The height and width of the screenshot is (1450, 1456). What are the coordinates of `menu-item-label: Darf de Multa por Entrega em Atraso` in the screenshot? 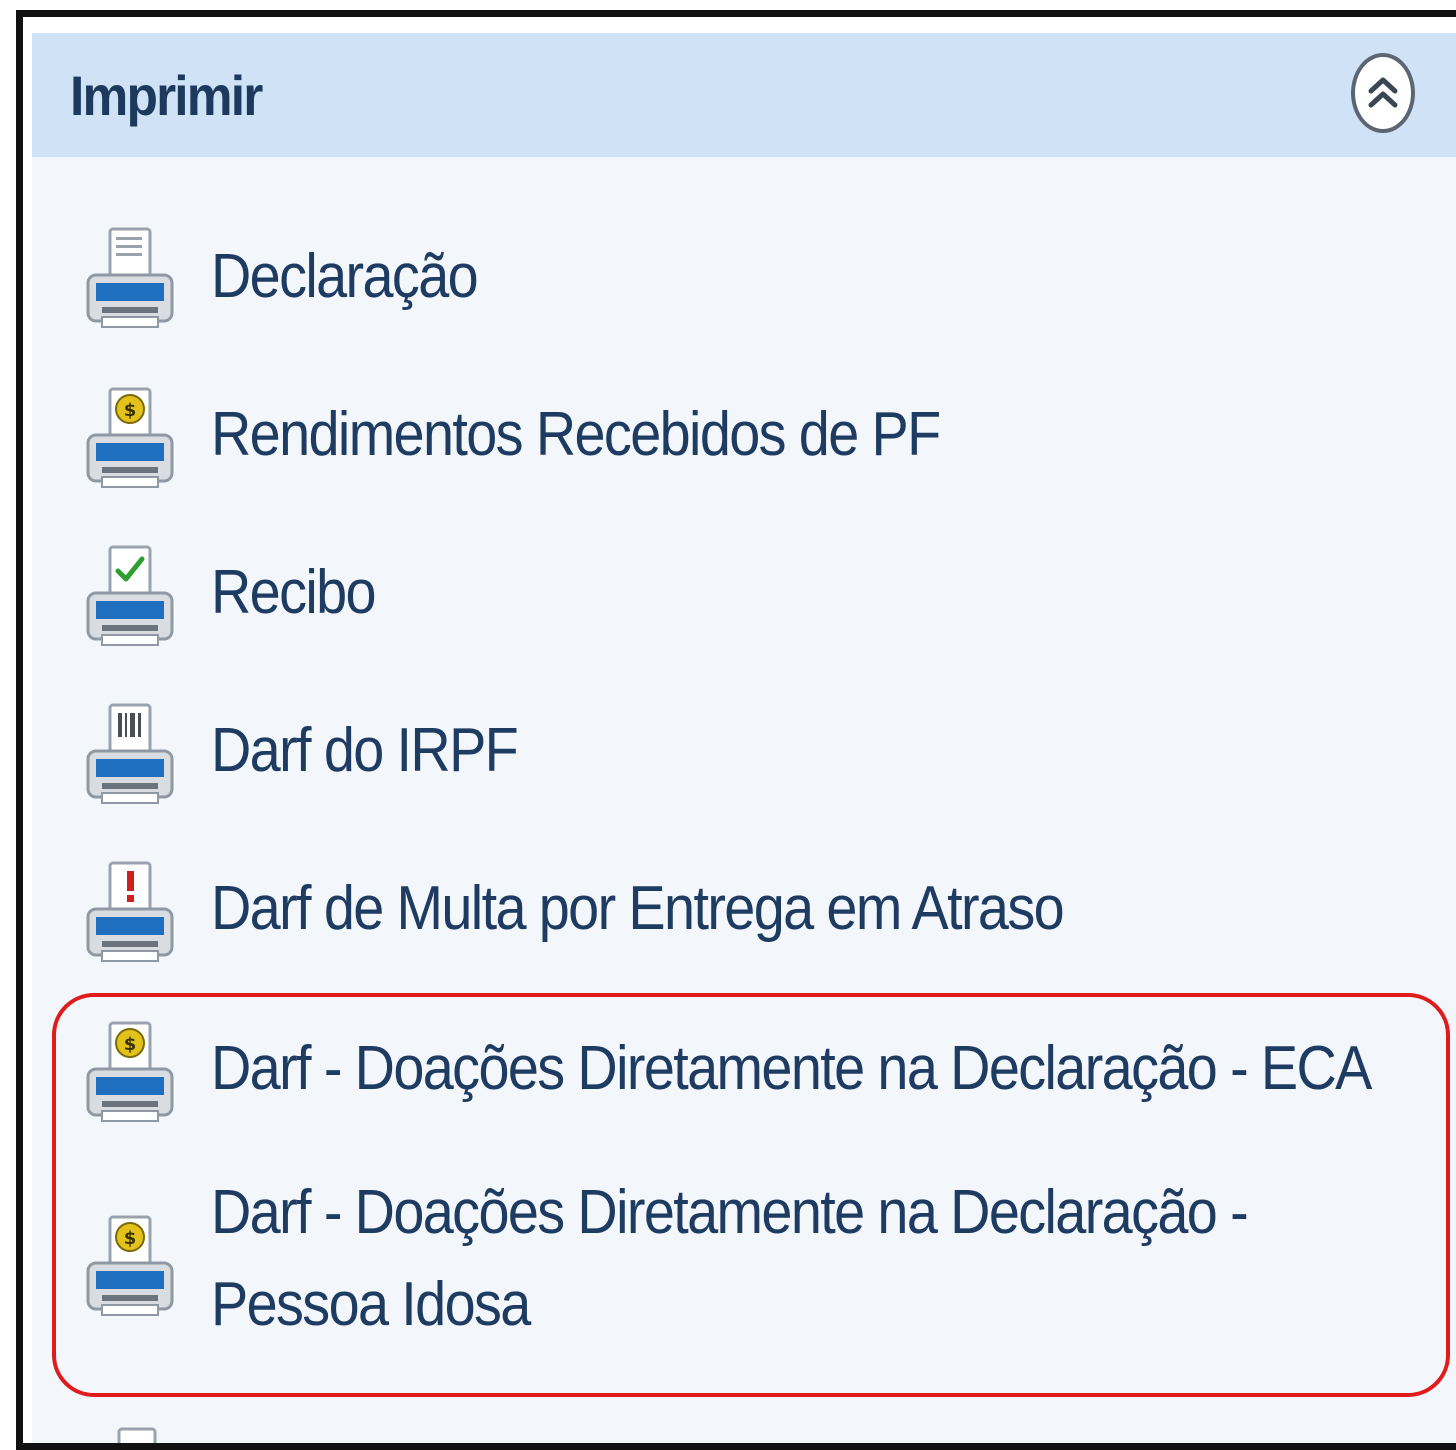 It's located at (638, 908).